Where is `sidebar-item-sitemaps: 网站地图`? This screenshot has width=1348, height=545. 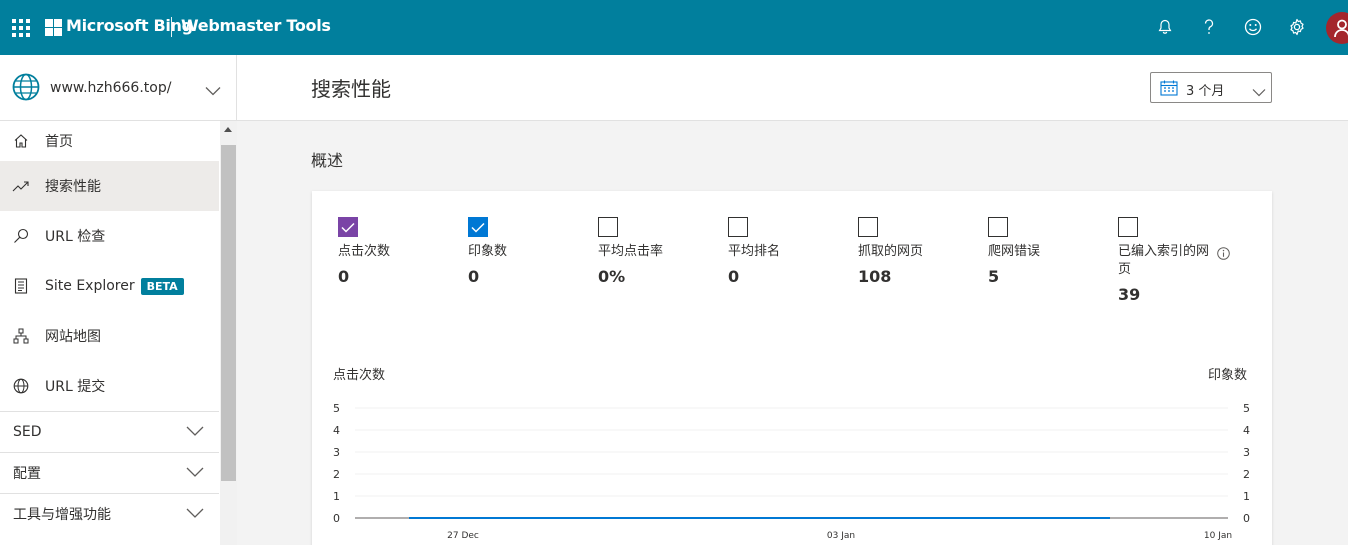
sidebar-item-sitemaps: 网站地图 is located at coordinates (109, 336).